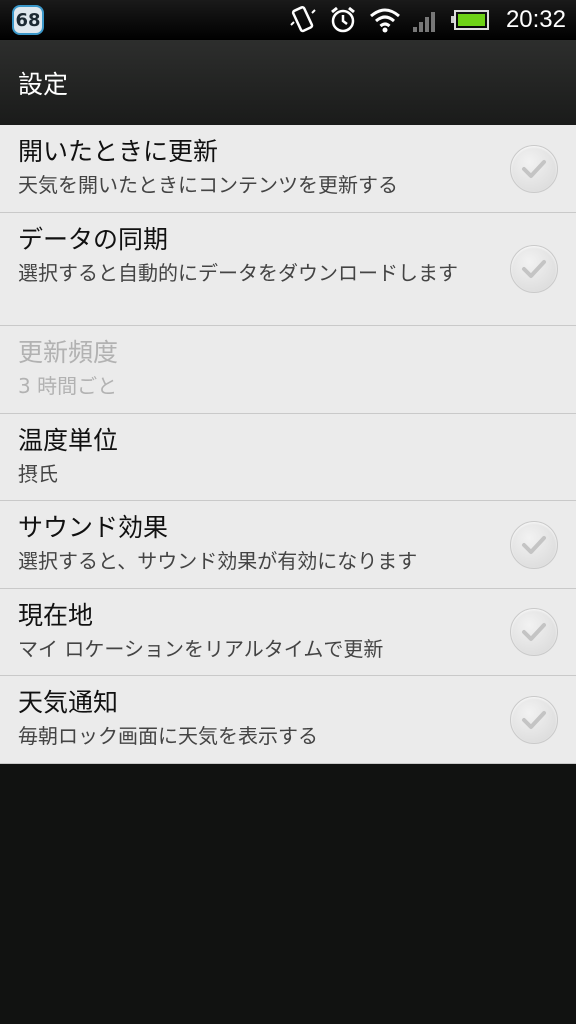 The width and height of the screenshot is (576, 1024). Describe the element at coordinates (238, 273) in the screenshot. I see `setting-summary: 選択すると自動的にデータをダウンロードします` at that location.